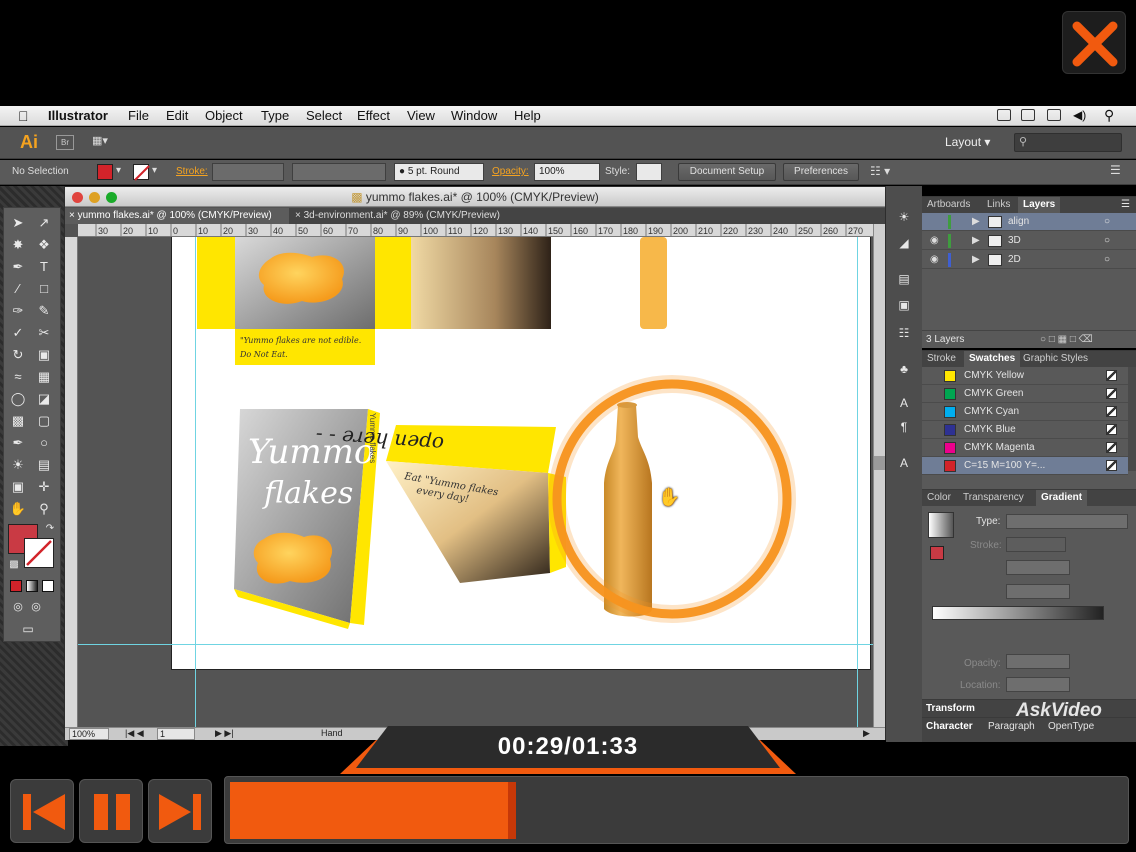 This screenshot has width=1136, height=852. What do you see at coordinates (177, 115) in the screenshot?
I see `menu-edit: Edit` at bounding box center [177, 115].